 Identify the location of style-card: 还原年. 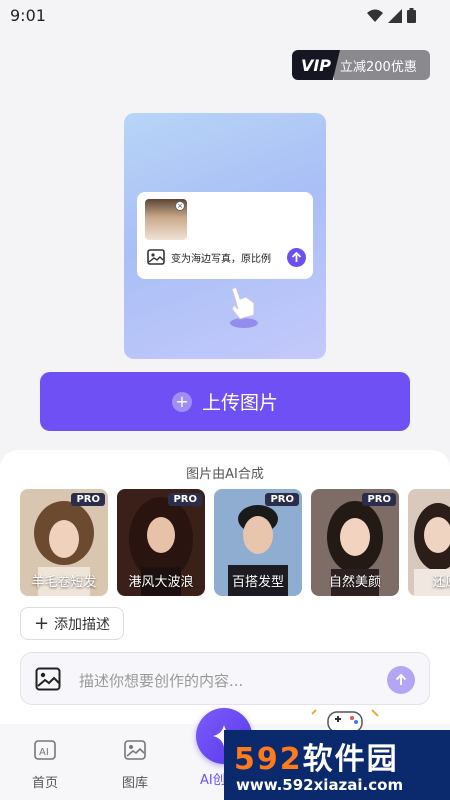
(429, 542).